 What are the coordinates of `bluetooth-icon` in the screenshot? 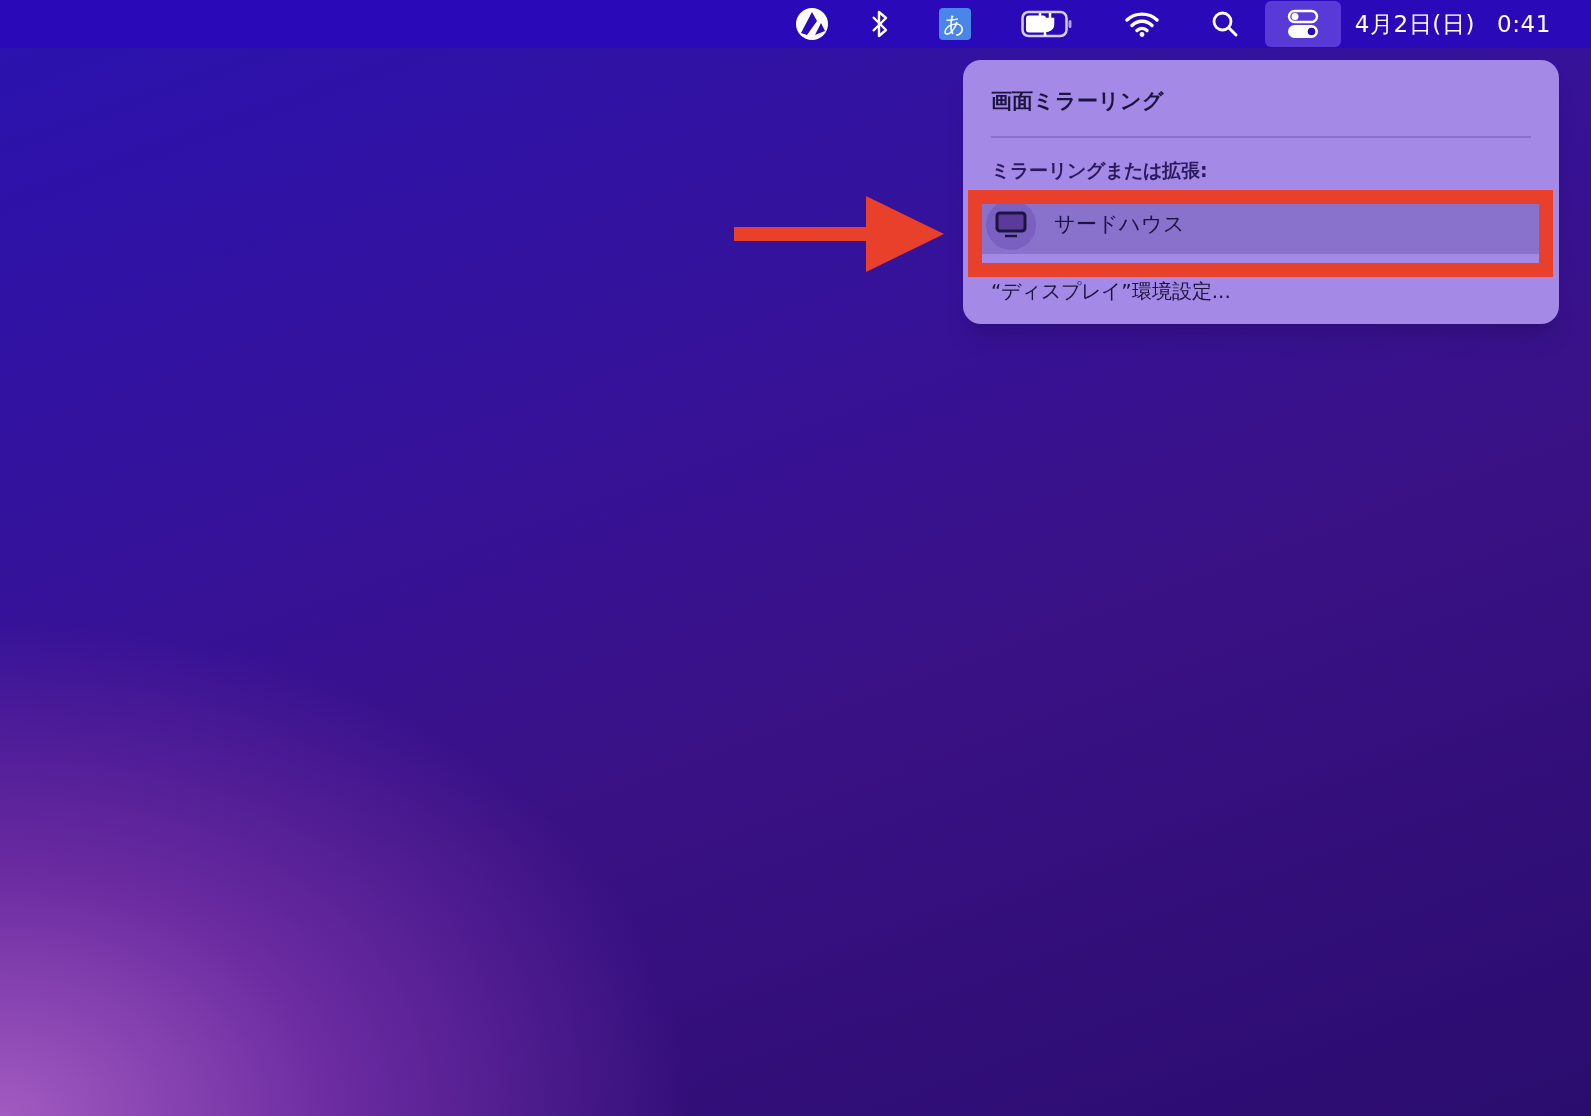 It's located at (879, 24).